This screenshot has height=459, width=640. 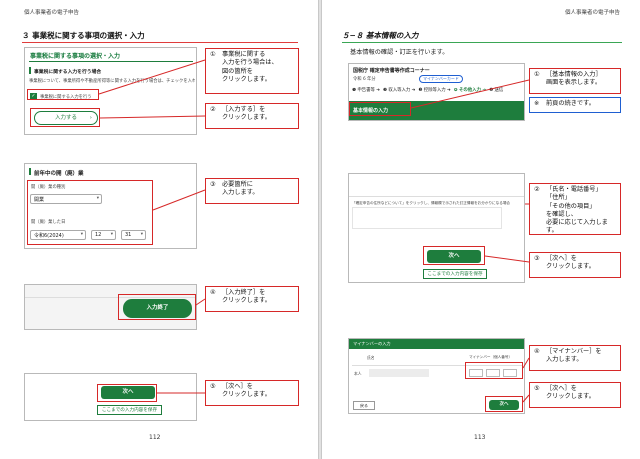 I want to click on callout-line: 必要に応じて入力します。, so click(x=577, y=227).